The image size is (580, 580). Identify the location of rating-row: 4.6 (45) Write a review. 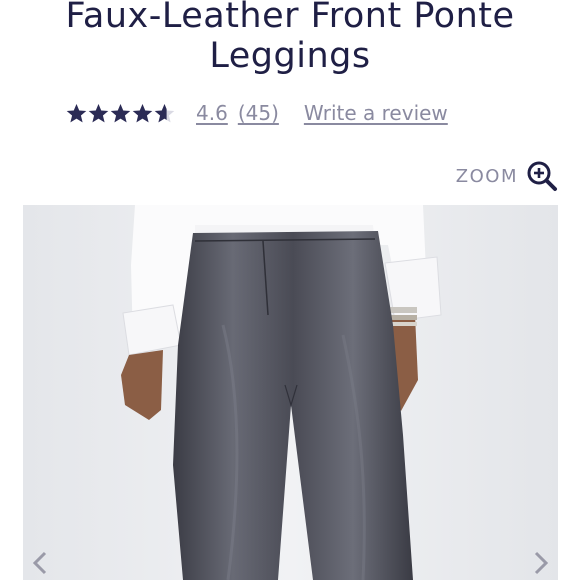
(257, 113).